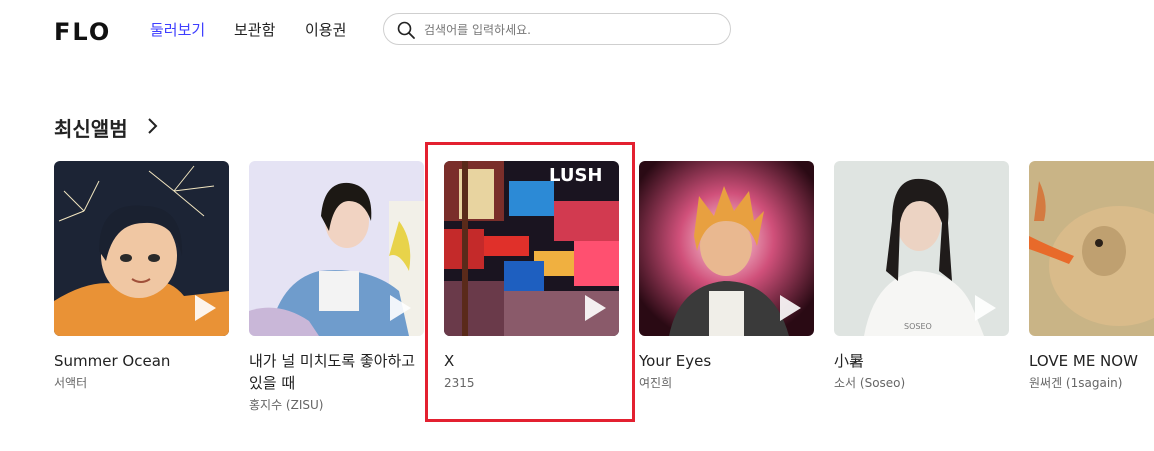 This screenshot has height=451, width=1154. I want to click on album-title: Your Eyes, so click(726, 361).